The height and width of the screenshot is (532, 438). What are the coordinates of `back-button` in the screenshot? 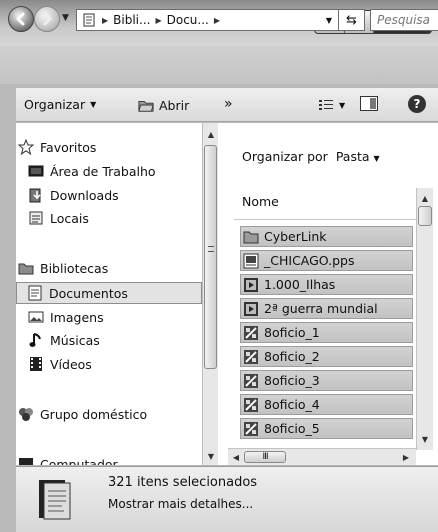 It's located at (21, 19).